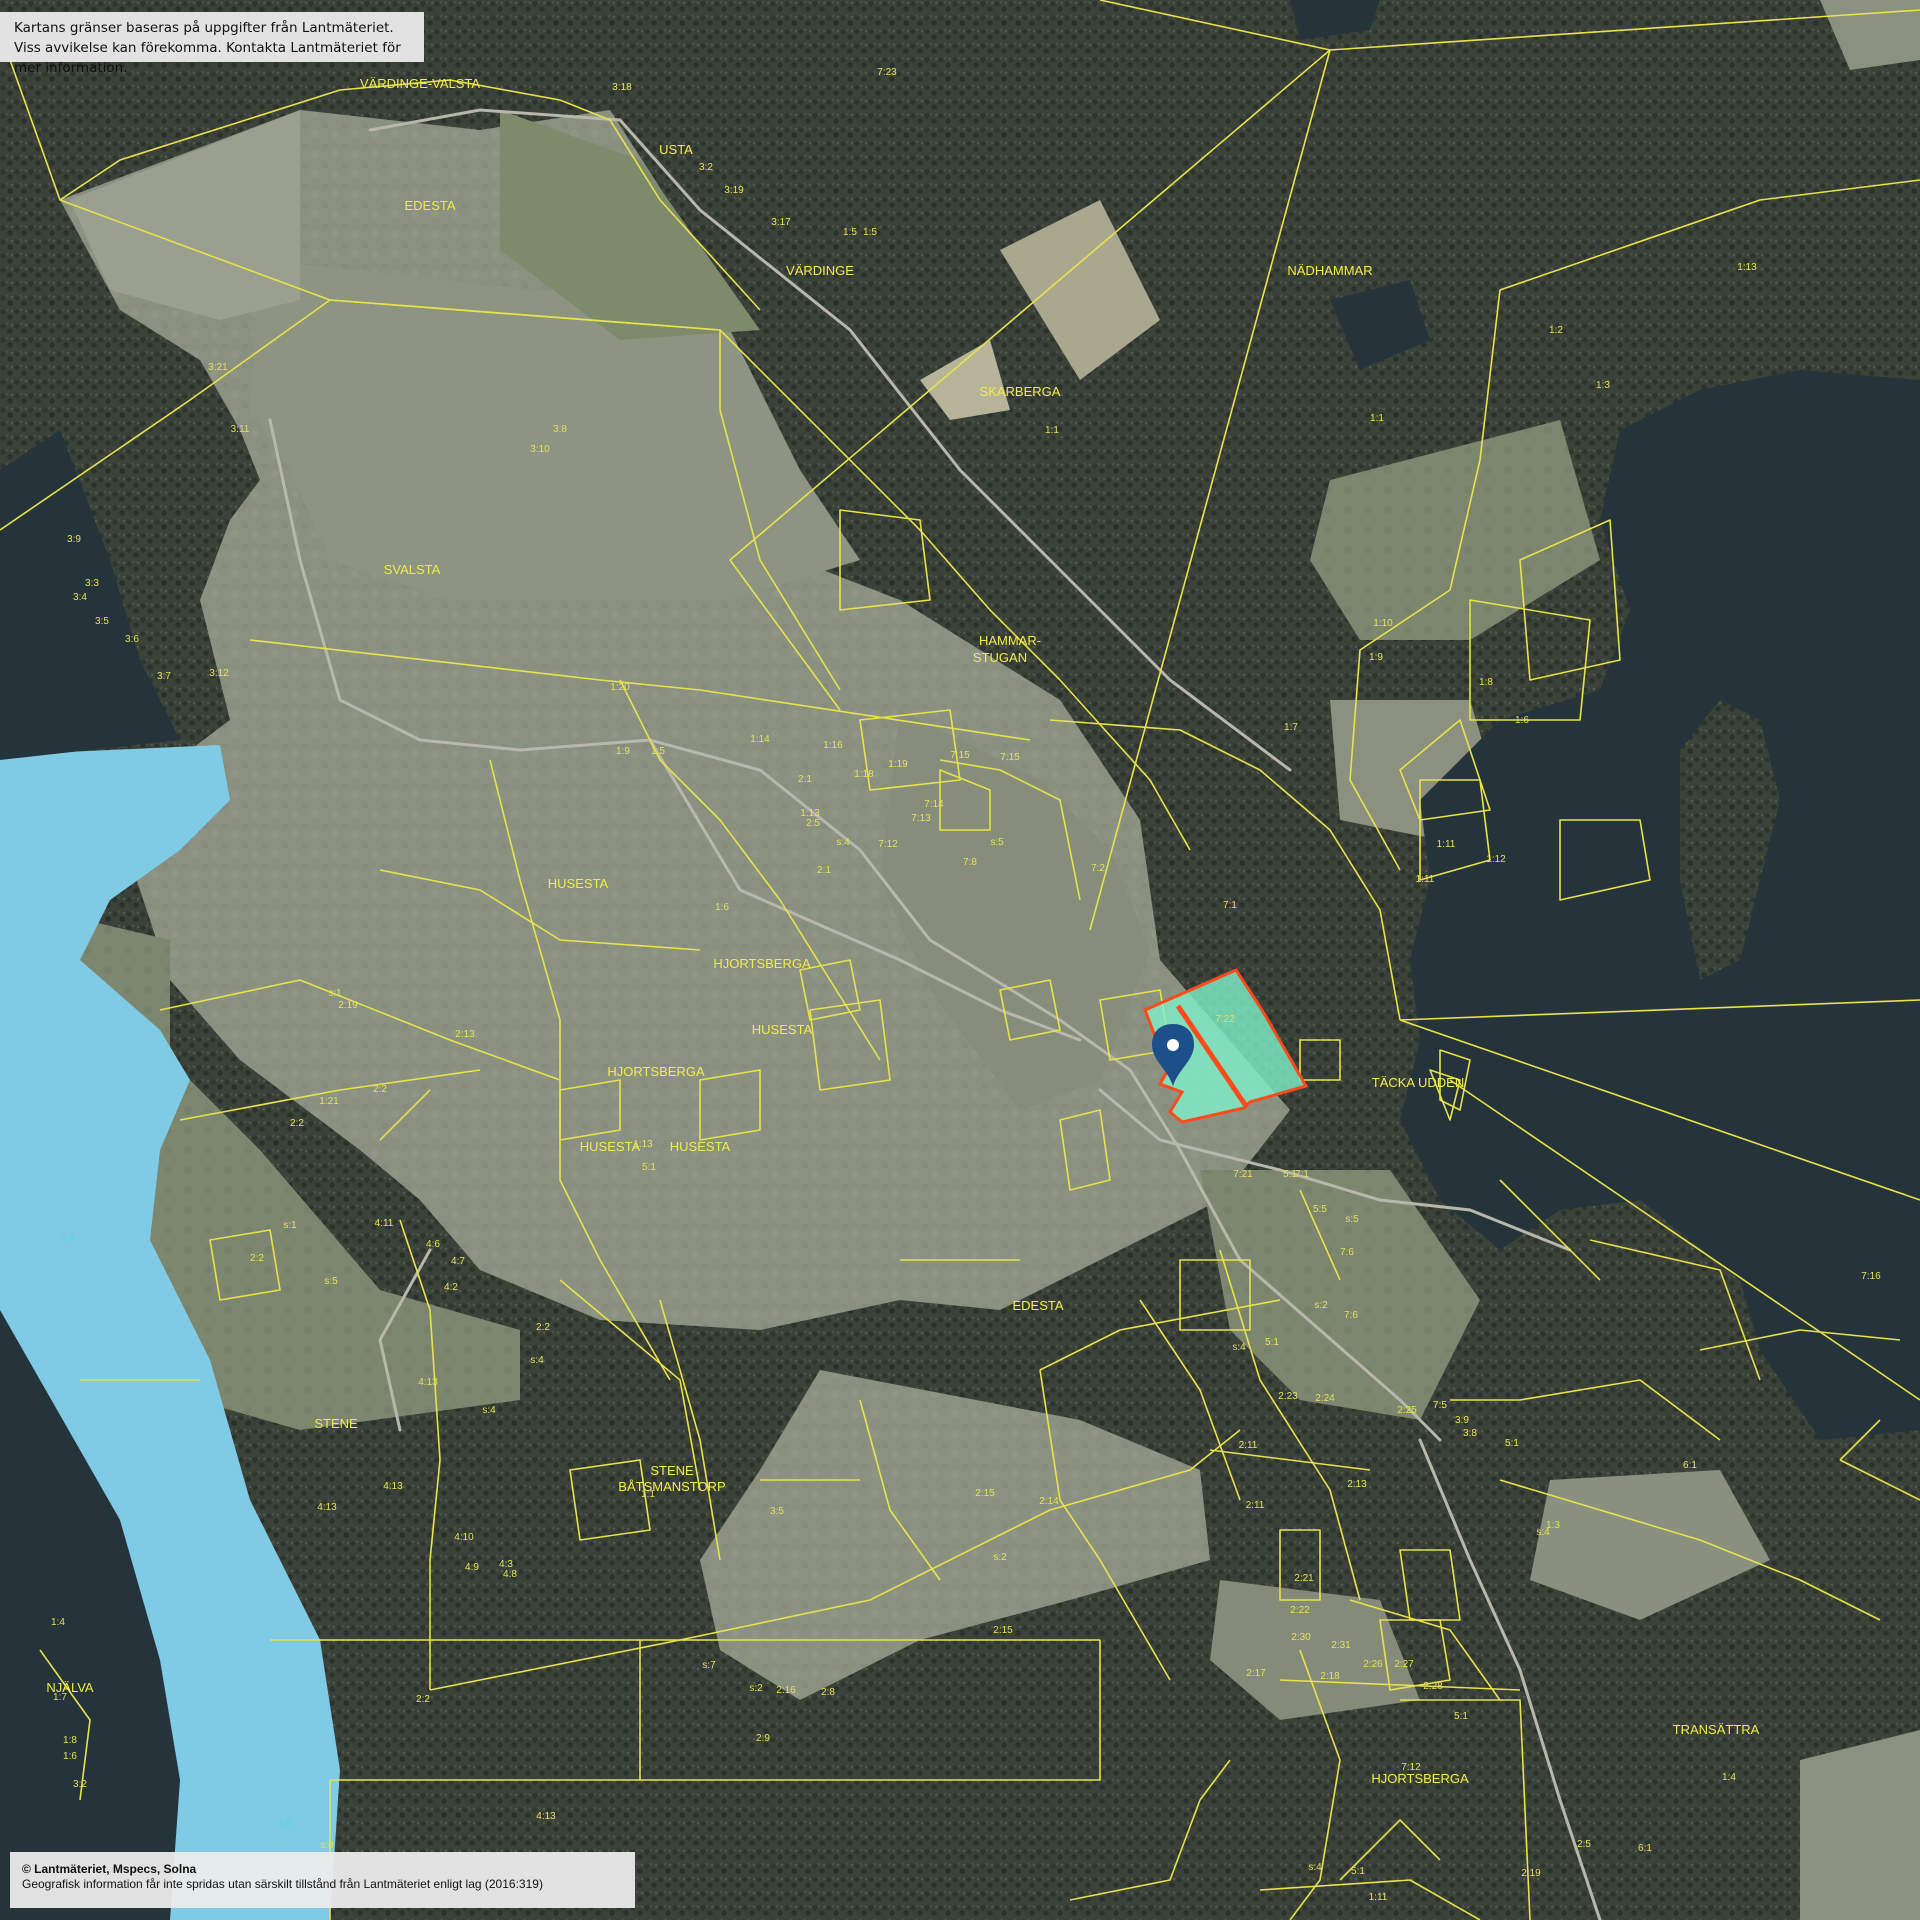 The image size is (1920, 1920). Describe the element at coordinates (1037, 1305) in the screenshot. I see `place-name-label: EDESTA` at that location.